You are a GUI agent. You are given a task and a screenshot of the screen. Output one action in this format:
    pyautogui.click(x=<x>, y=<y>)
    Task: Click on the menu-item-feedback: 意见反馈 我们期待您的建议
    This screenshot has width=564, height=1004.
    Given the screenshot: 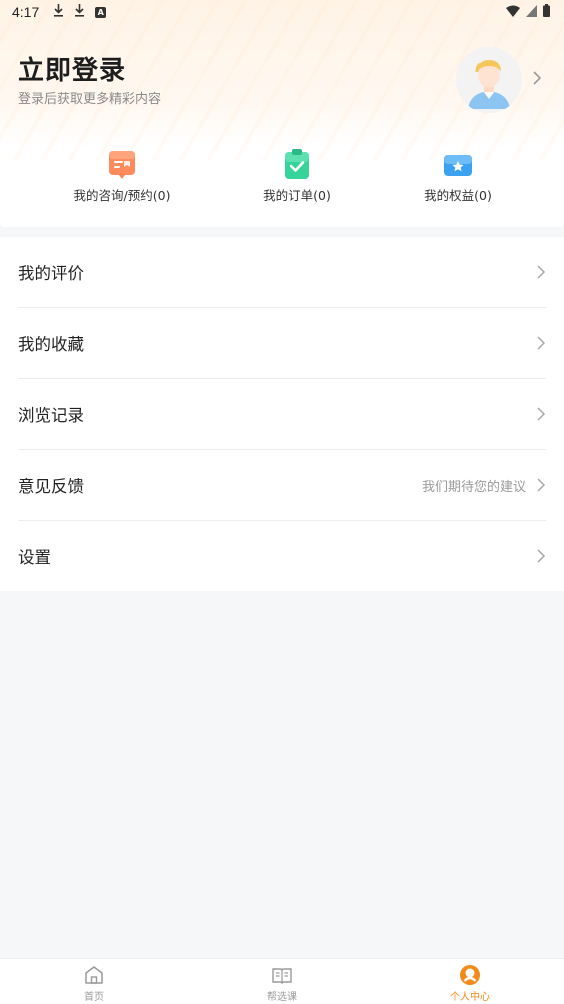 What is the action you would take?
    pyautogui.click(x=282, y=485)
    